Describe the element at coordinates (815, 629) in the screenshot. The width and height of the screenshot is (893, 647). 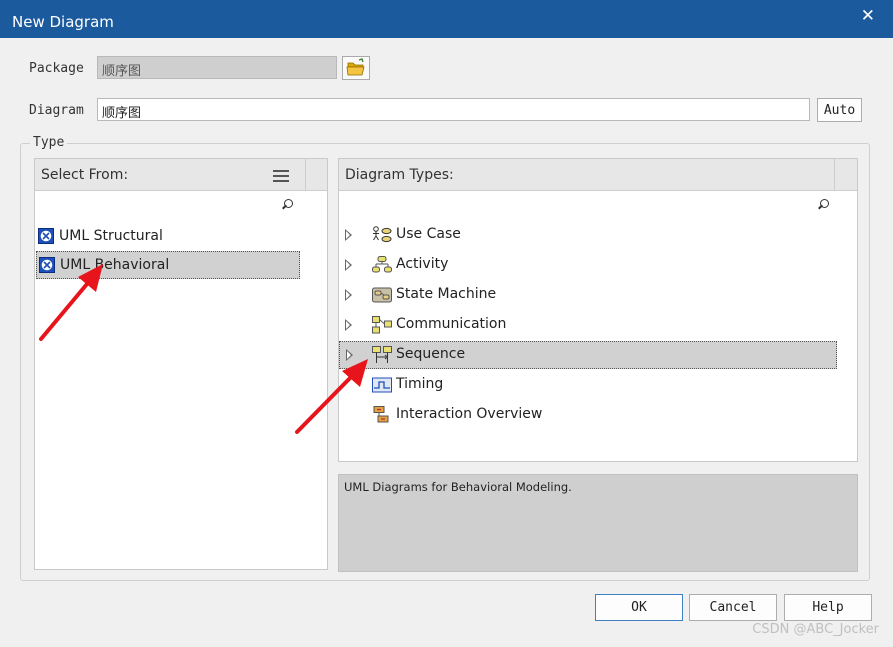
I see `watermark-text: CSDN @ABC_Jocker` at that location.